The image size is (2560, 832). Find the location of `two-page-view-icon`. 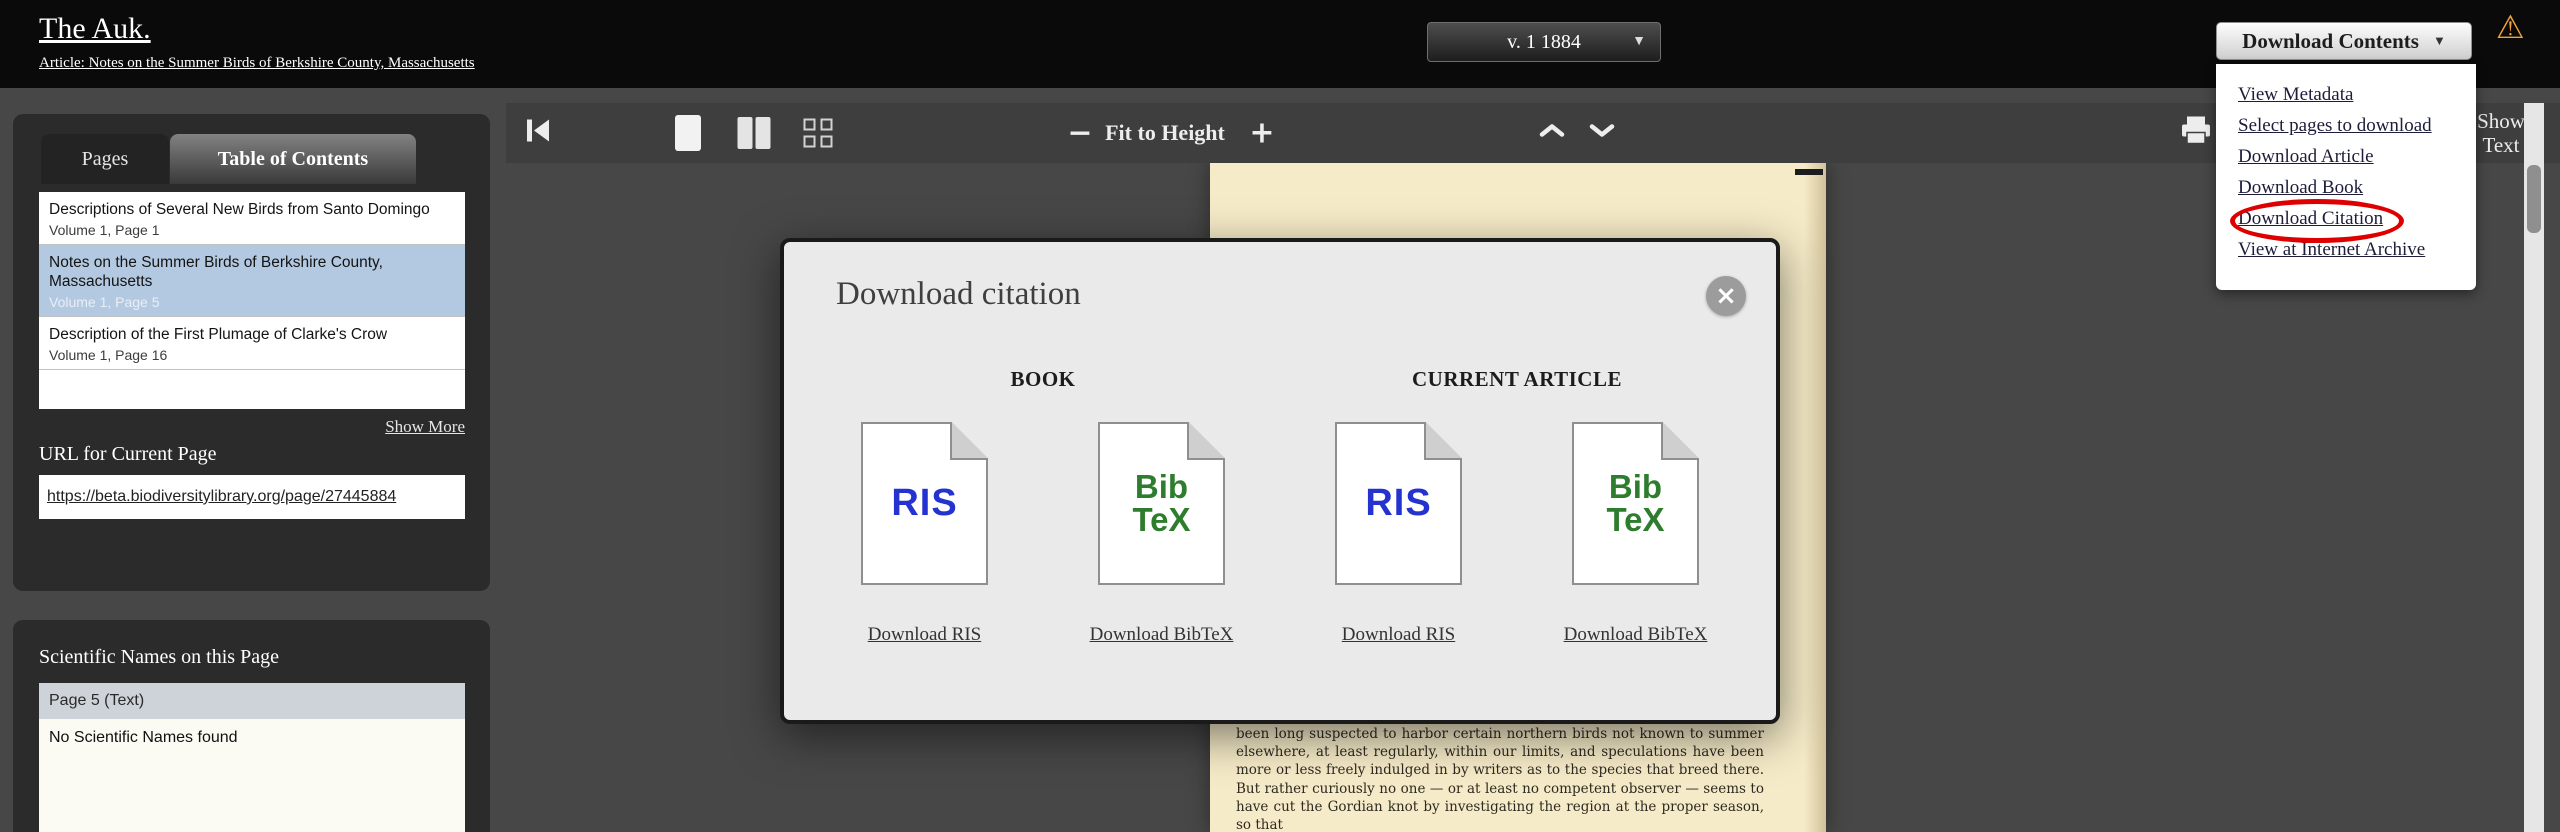

two-page-view-icon is located at coordinates (754, 133).